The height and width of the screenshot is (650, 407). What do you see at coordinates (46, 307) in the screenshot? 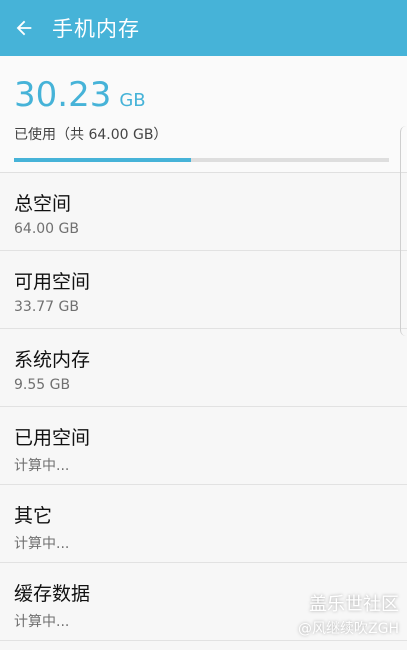
I see `item-value: 33.77 GB` at bounding box center [46, 307].